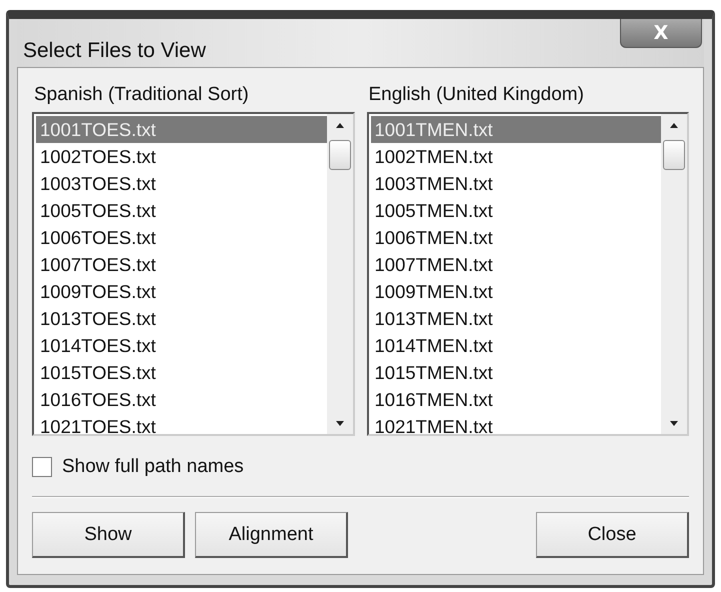 This screenshot has width=721, height=592. Describe the element at coordinates (476, 95) in the screenshot. I see `list-heading: English (United Kingdom)` at that location.